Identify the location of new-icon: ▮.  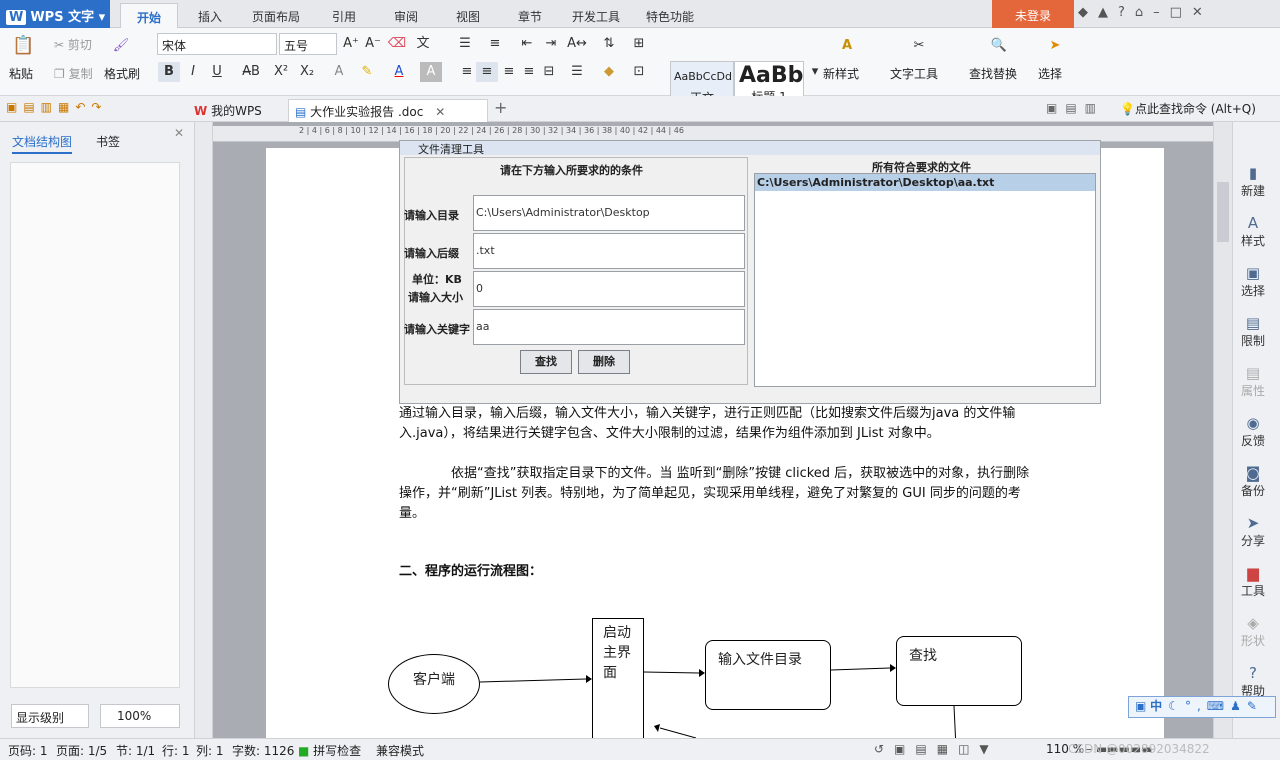
(1253, 173).